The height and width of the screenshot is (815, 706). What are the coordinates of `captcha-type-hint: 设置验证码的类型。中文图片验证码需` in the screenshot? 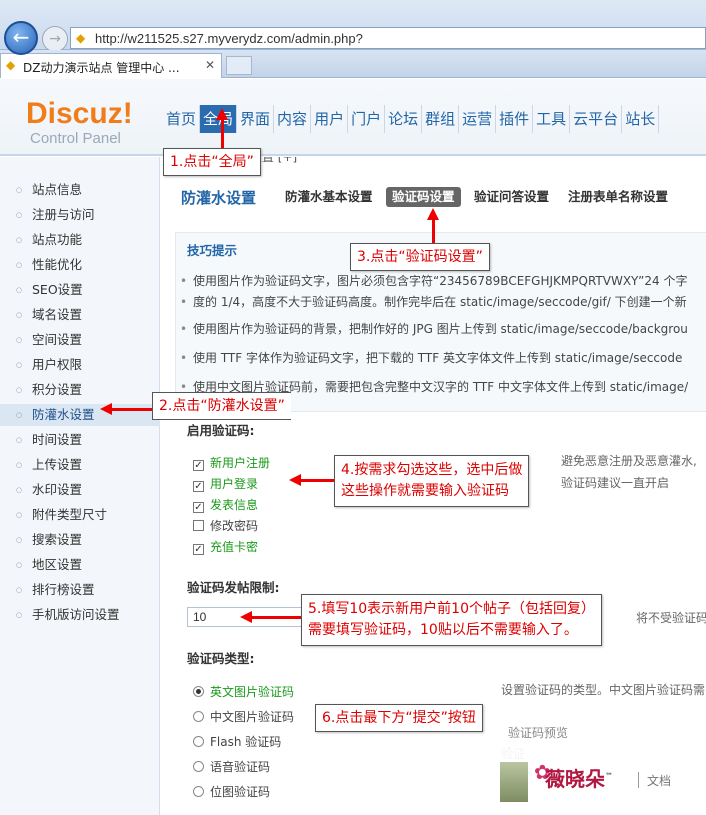 It's located at (603, 690).